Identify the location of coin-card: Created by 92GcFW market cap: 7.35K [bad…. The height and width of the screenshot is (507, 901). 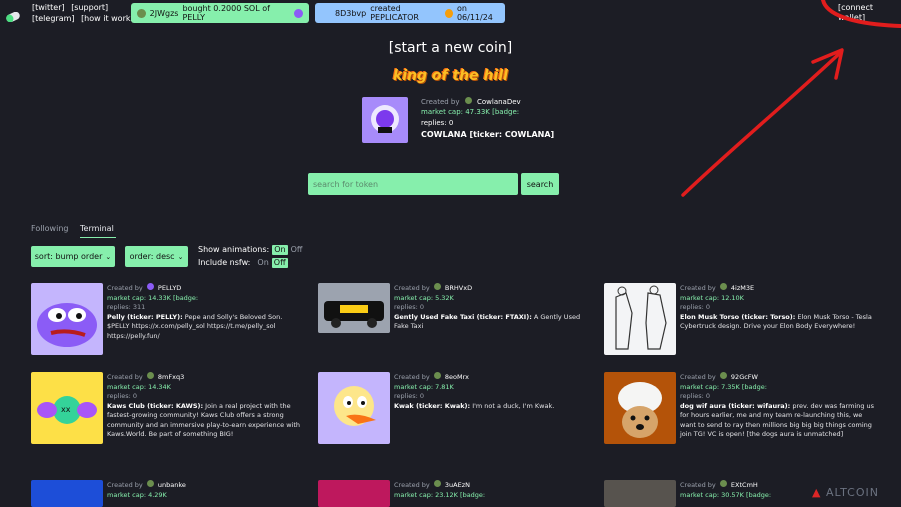
(741, 417).